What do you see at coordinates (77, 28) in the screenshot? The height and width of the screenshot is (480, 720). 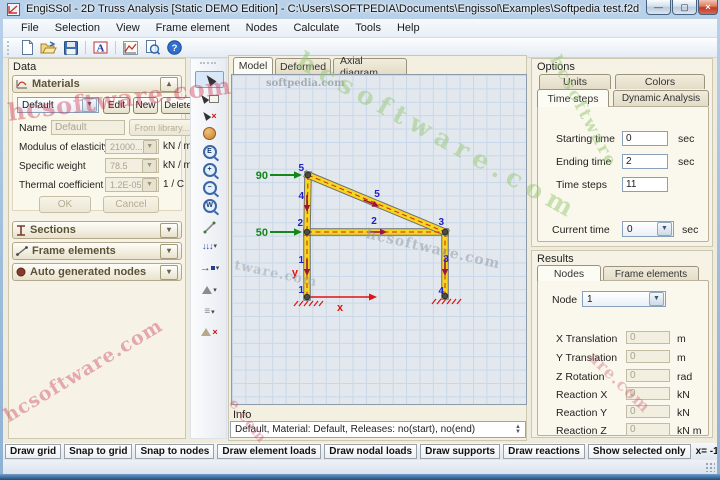 I see `menu-selection: Selection` at bounding box center [77, 28].